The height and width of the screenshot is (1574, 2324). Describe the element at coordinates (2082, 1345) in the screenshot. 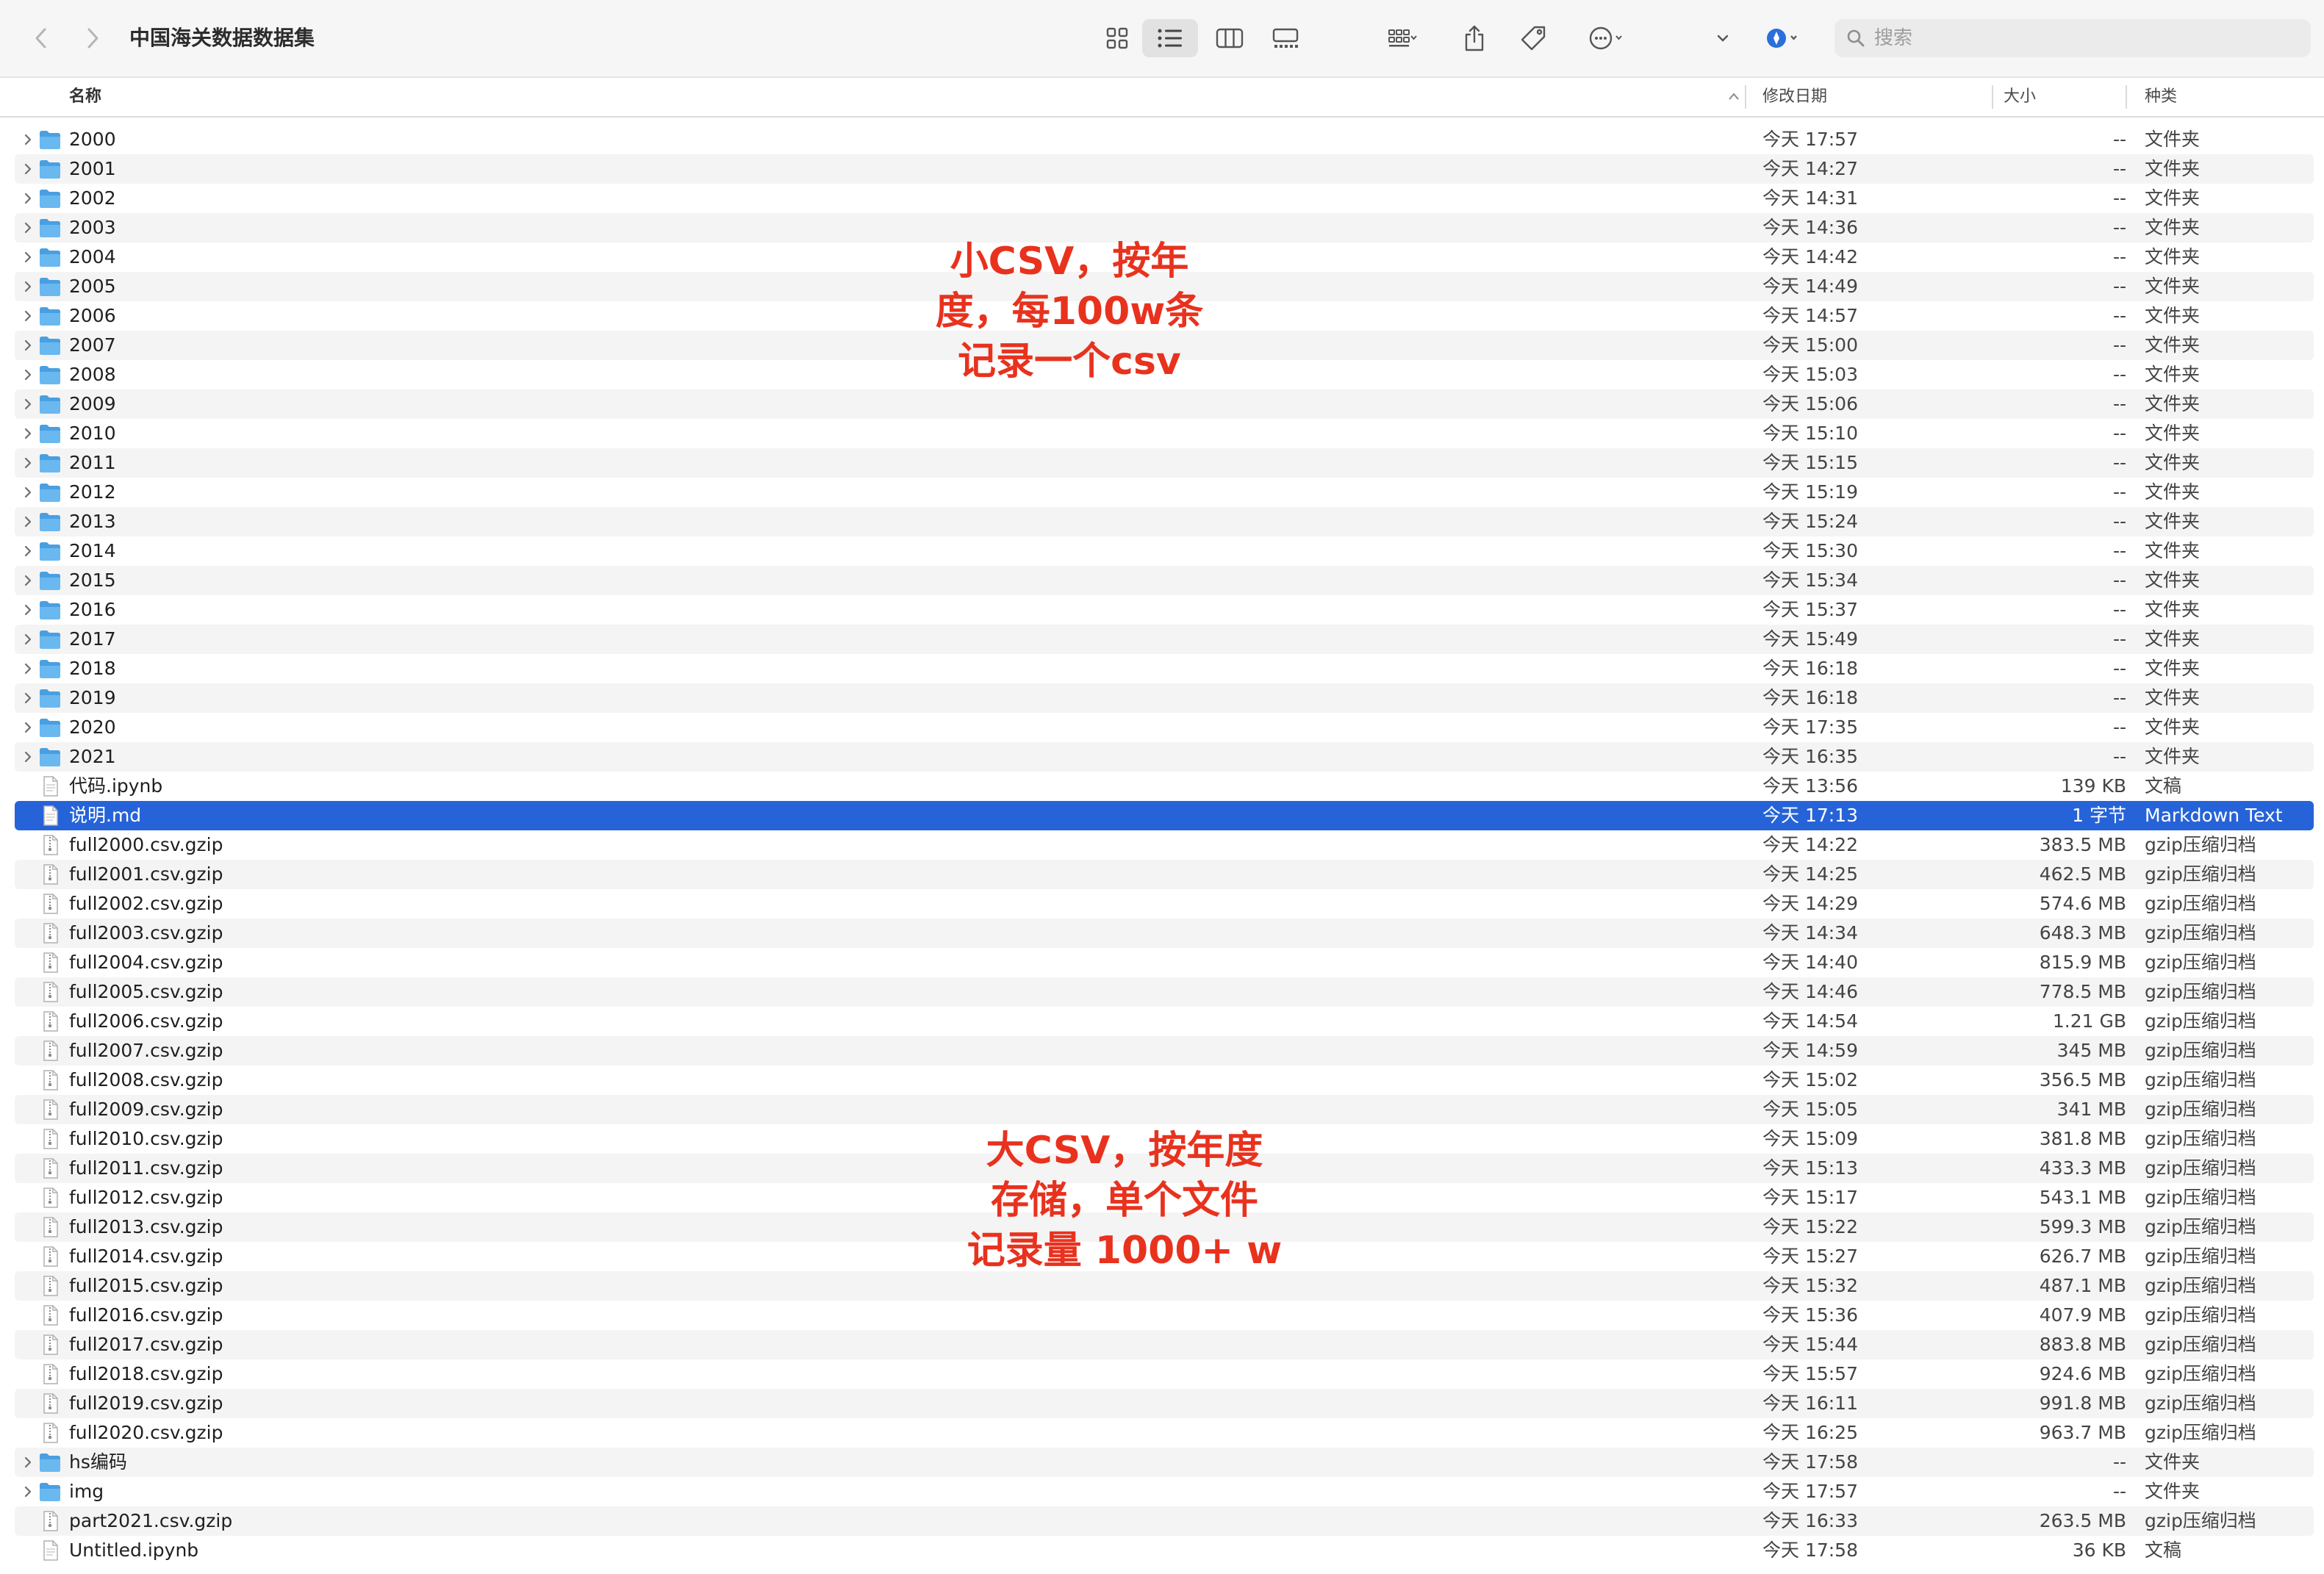

I see `file-size: 883.8 MB` at that location.